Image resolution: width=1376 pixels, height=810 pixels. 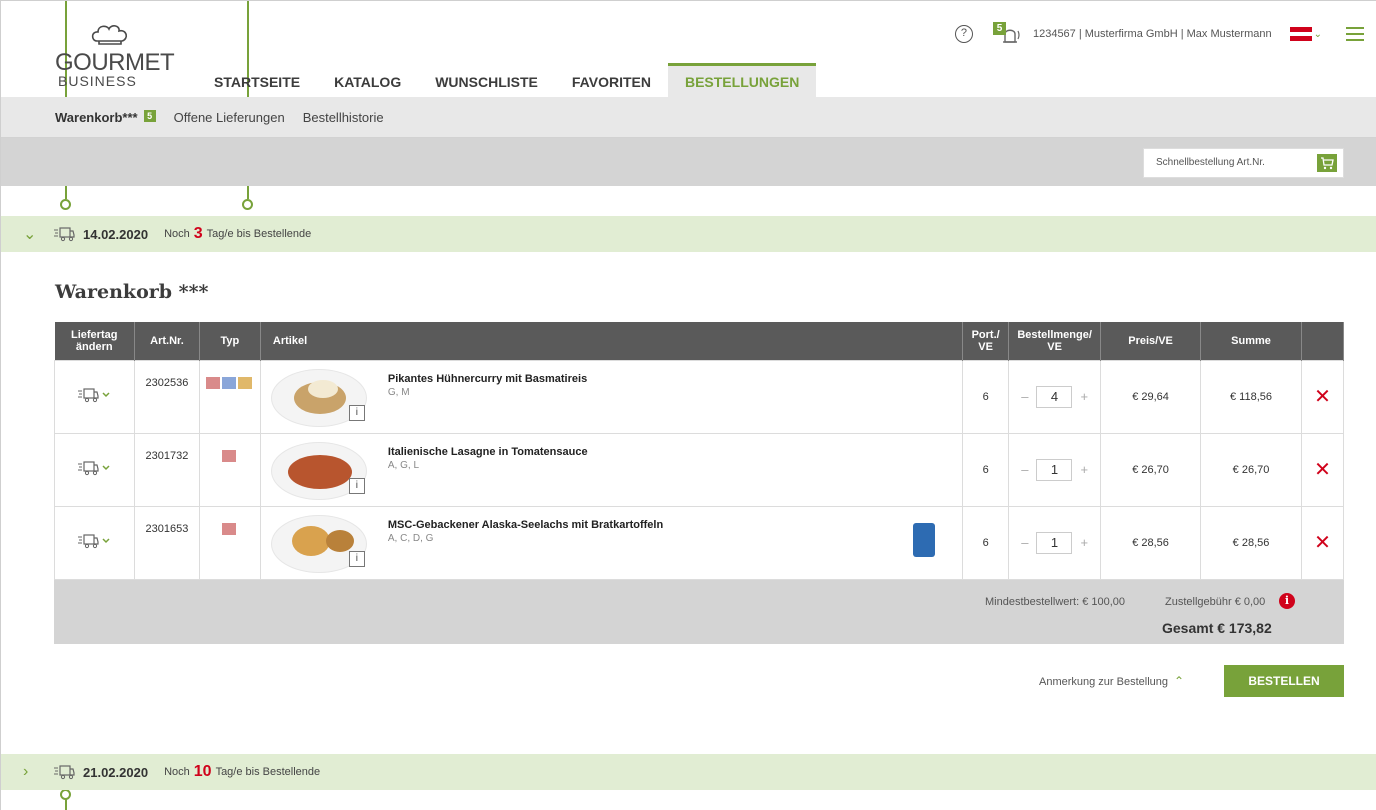 I want to click on article-allergens: A, C, D, G, so click(x=410, y=538).